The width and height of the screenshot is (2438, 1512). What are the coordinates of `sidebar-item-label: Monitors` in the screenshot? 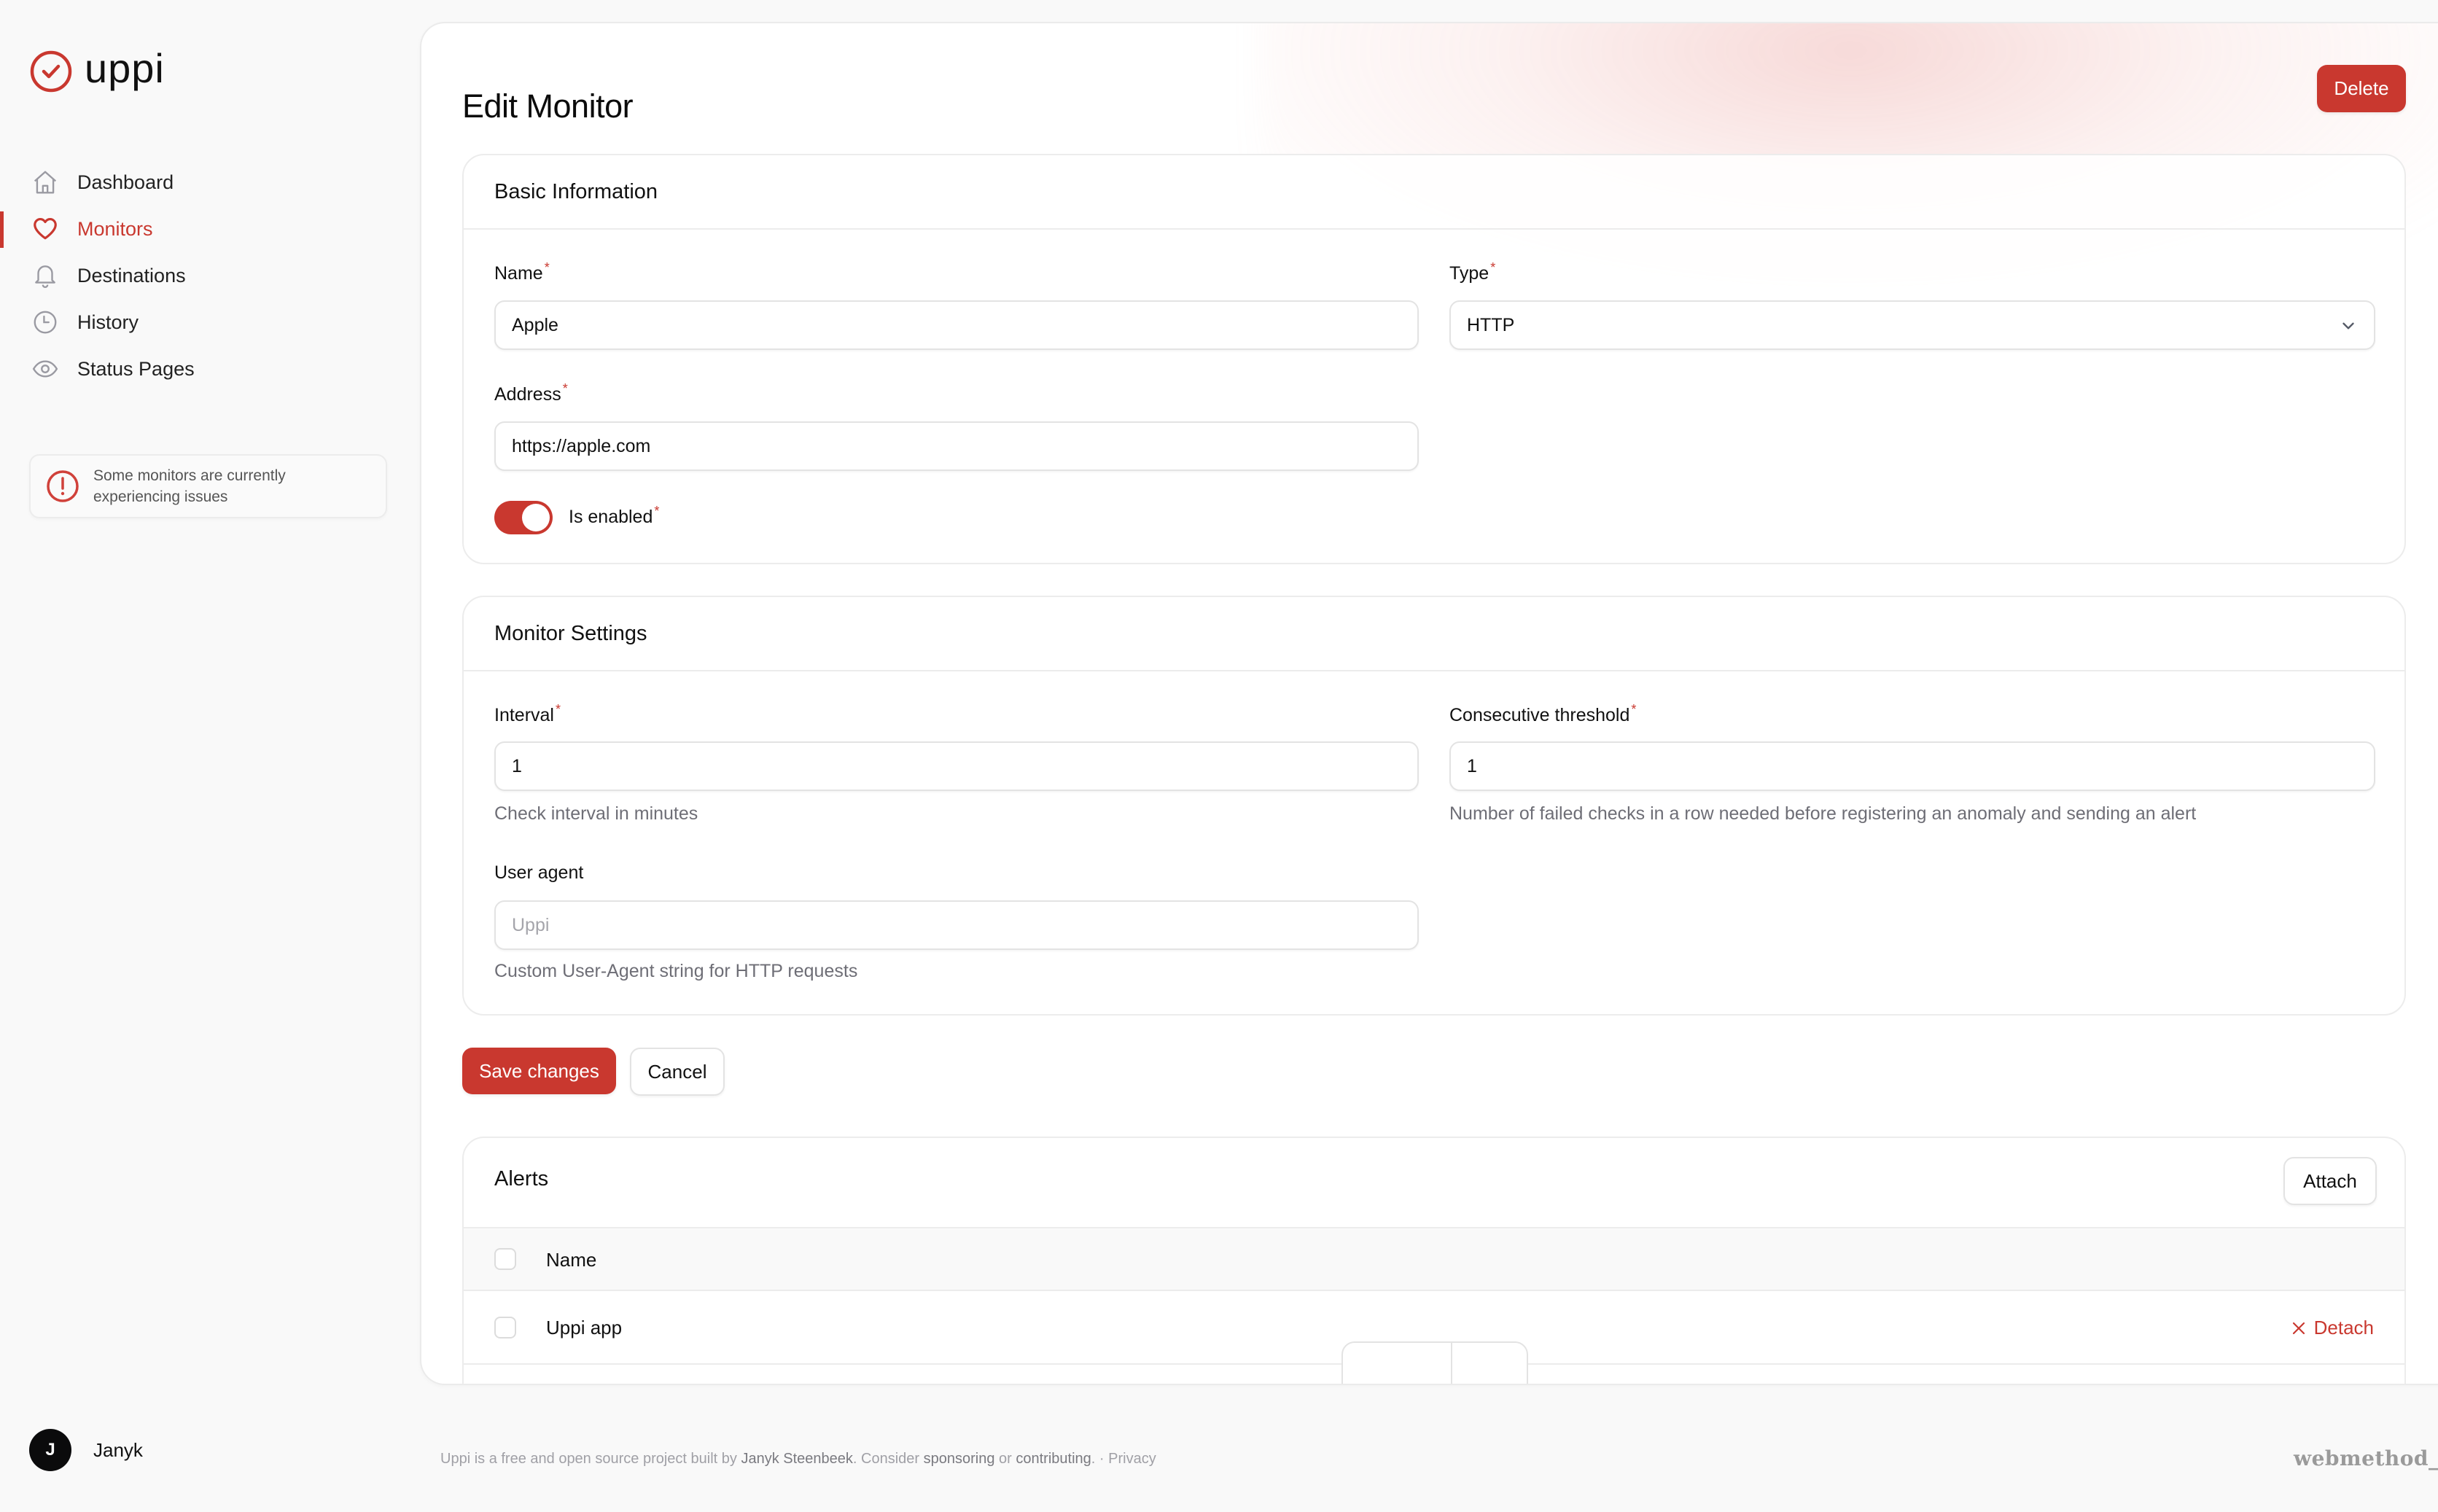 It's located at (115, 228).